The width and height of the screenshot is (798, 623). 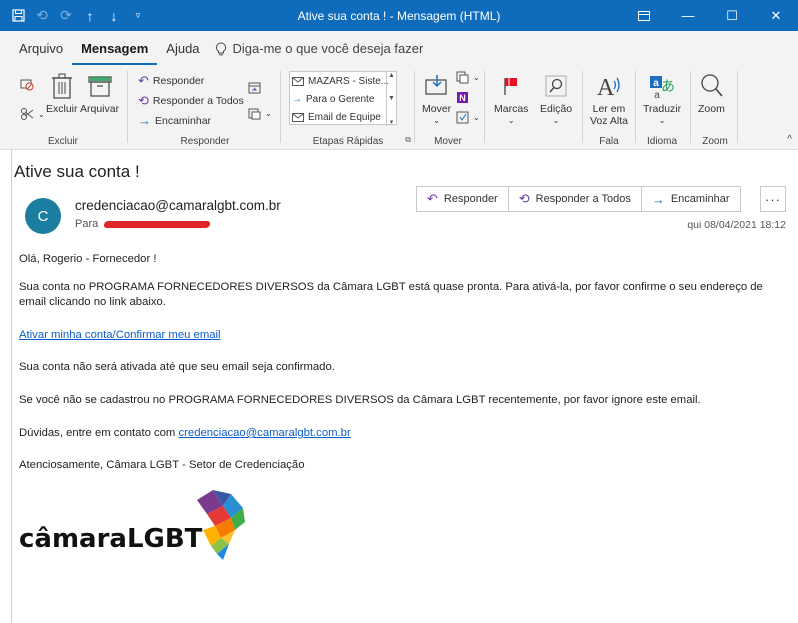 What do you see at coordinates (328, 48) in the screenshot?
I see `tell-me-text: Diga-me o que você deseja fazer` at bounding box center [328, 48].